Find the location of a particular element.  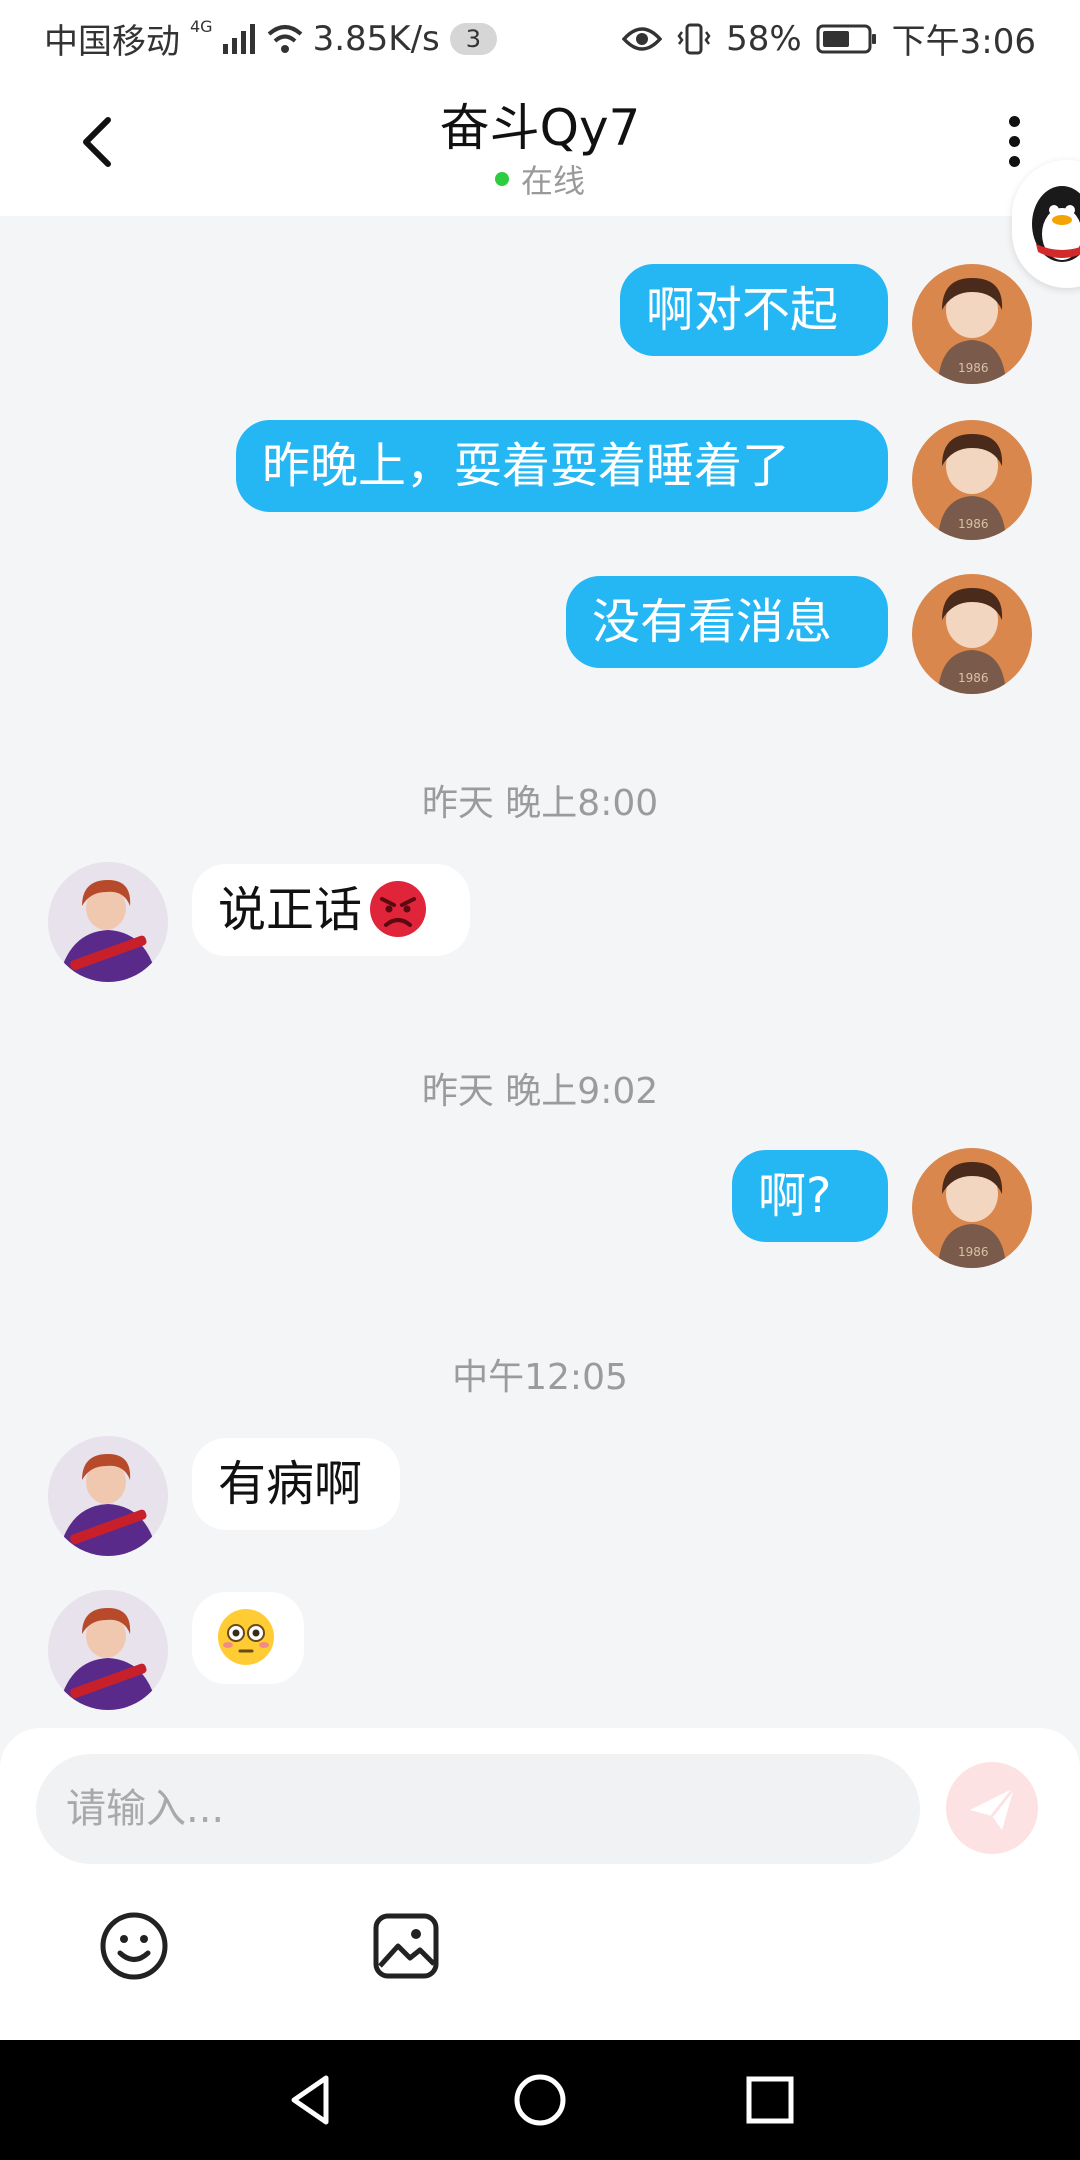

notification-badge: 3 is located at coordinates (473, 38).